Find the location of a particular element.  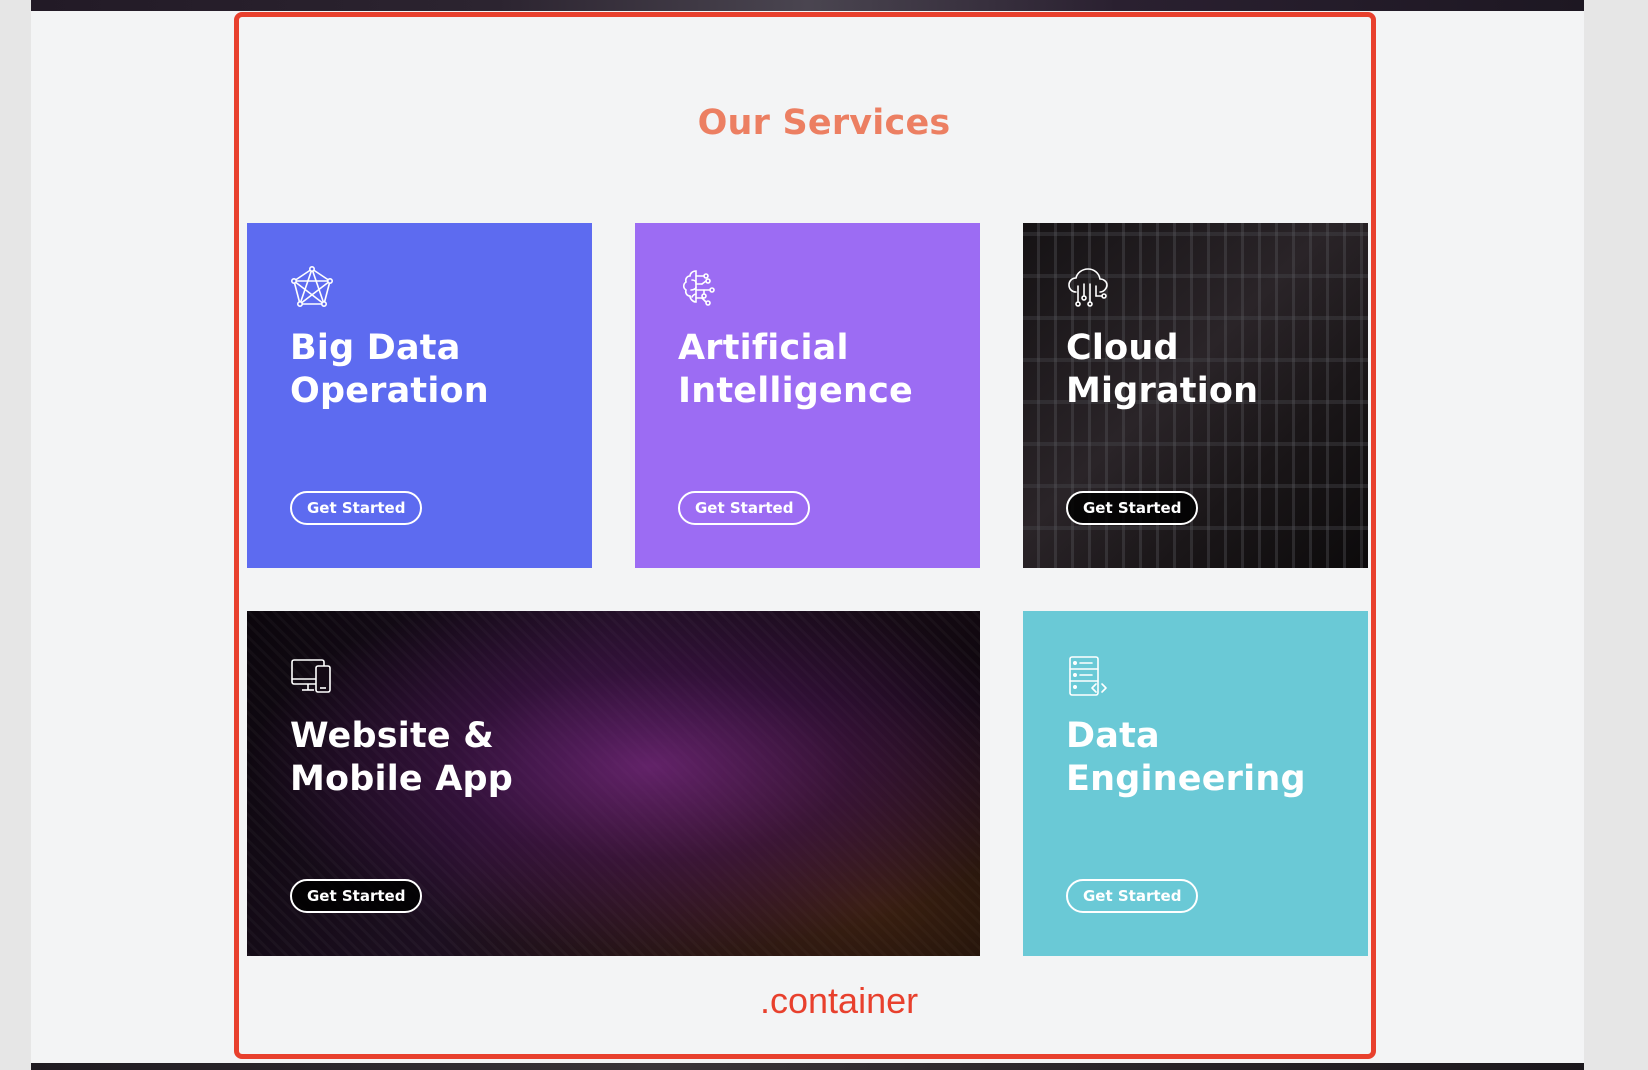

devtools-container-label: .container is located at coordinates (839, 1000).